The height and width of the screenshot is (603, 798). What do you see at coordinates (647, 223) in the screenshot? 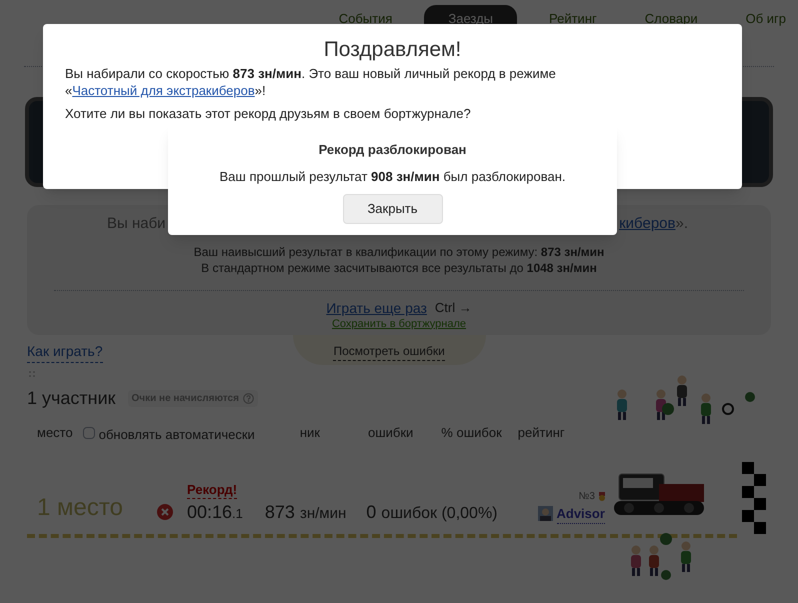
I see `mode-link: киберов` at bounding box center [647, 223].